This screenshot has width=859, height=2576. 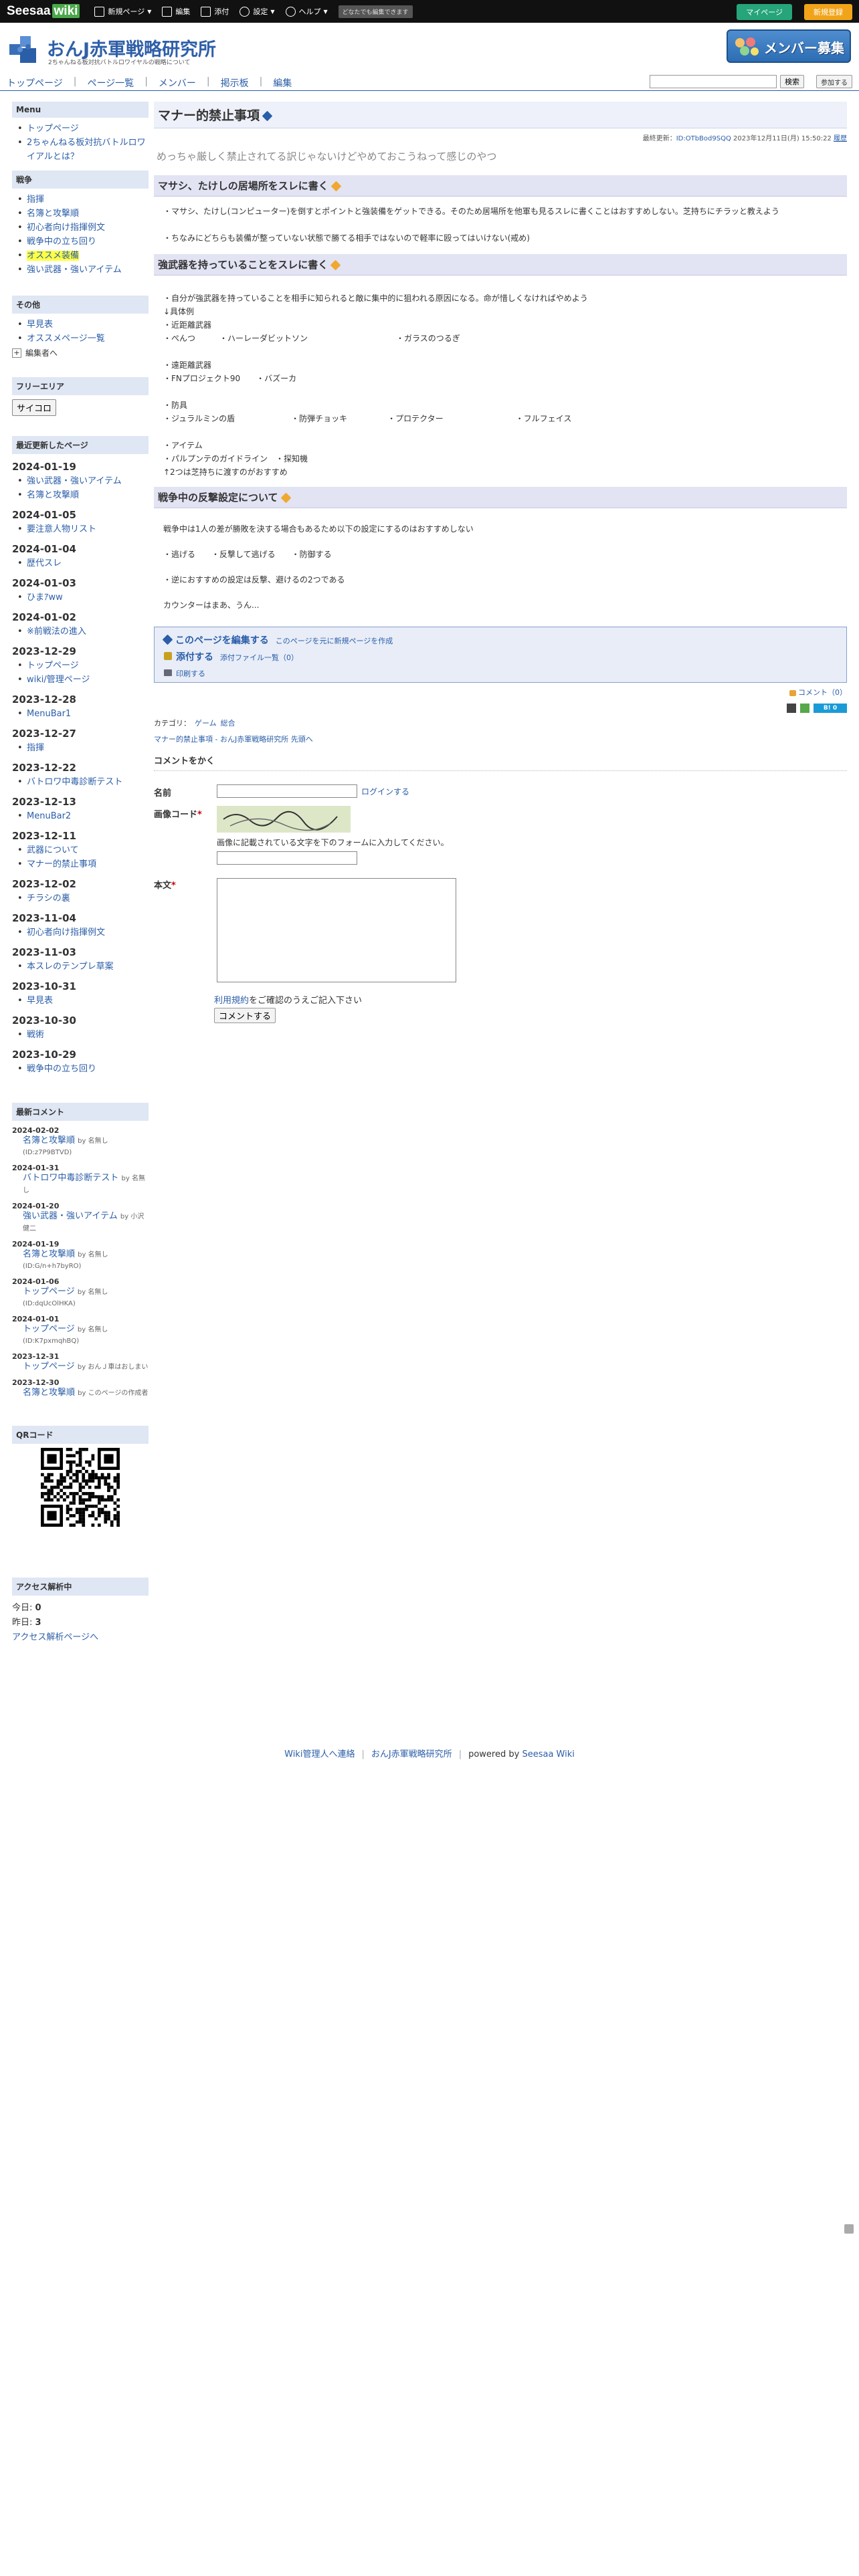 I want to click on history-link: 履歴, so click(x=840, y=138).